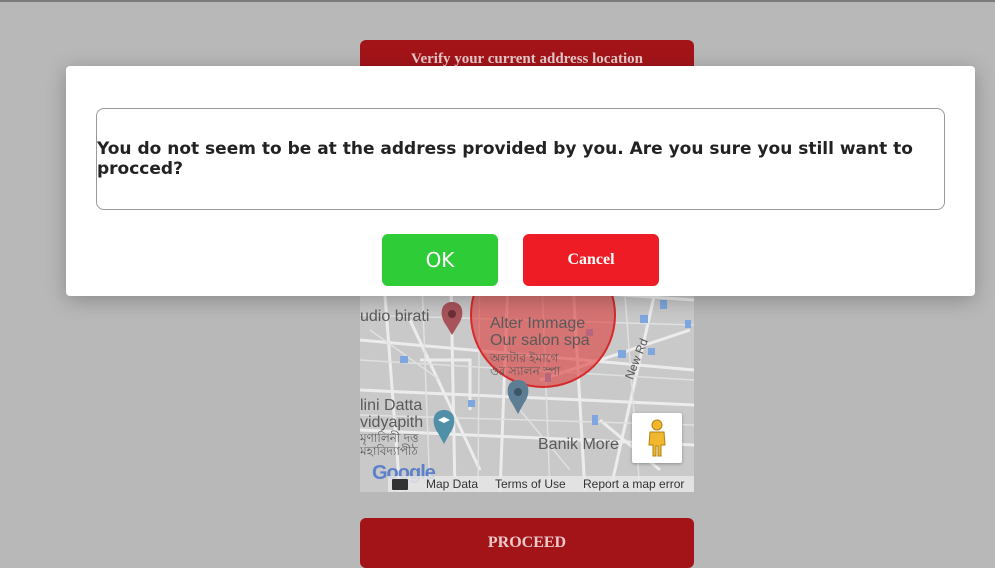 Image resolution: width=995 pixels, height=568 pixels. What do you see at coordinates (389, 451) in the screenshot?
I see `map-label: মহাবিদ্যাপীঠ` at bounding box center [389, 451].